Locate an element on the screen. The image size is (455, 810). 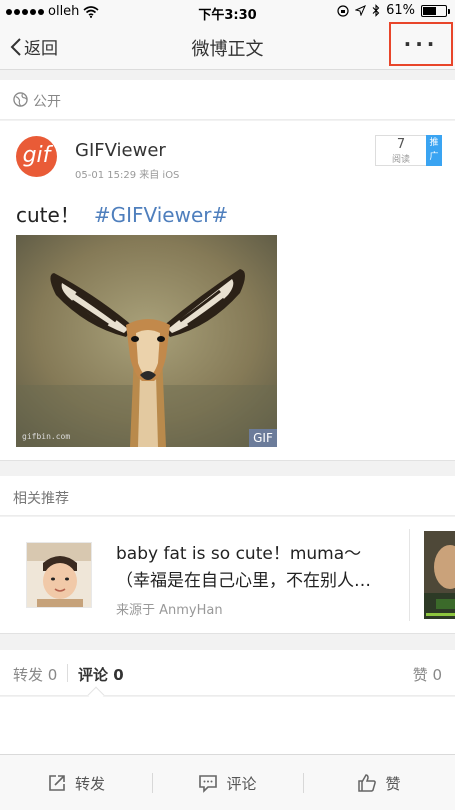
read-label: 阅读 is located at coordinates (400, 160).